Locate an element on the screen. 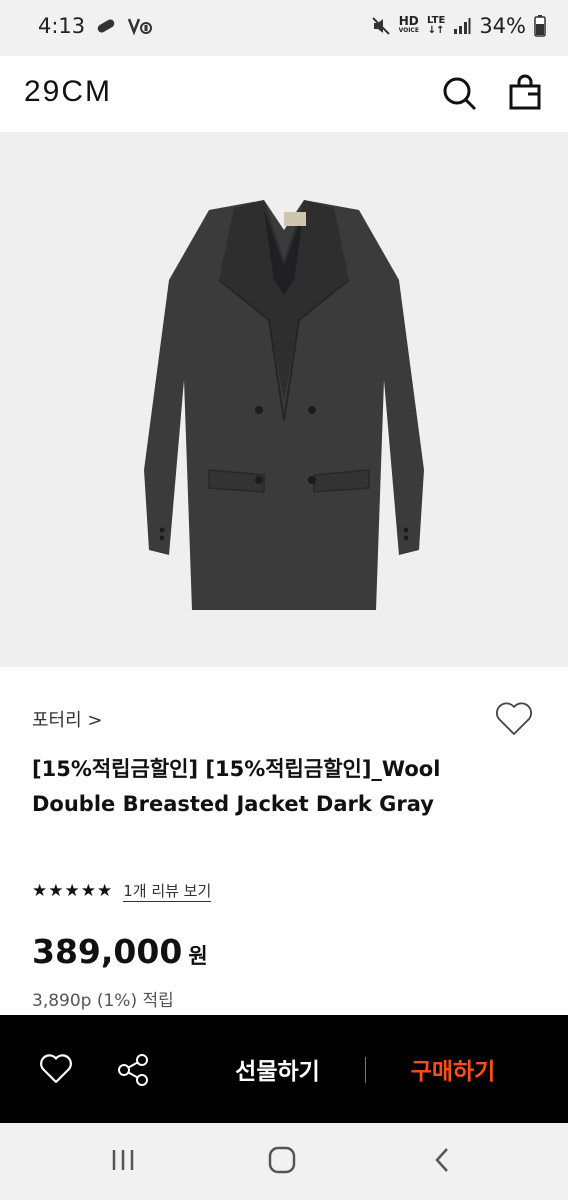  logo: 29CM is located at coordinates (68, 92).